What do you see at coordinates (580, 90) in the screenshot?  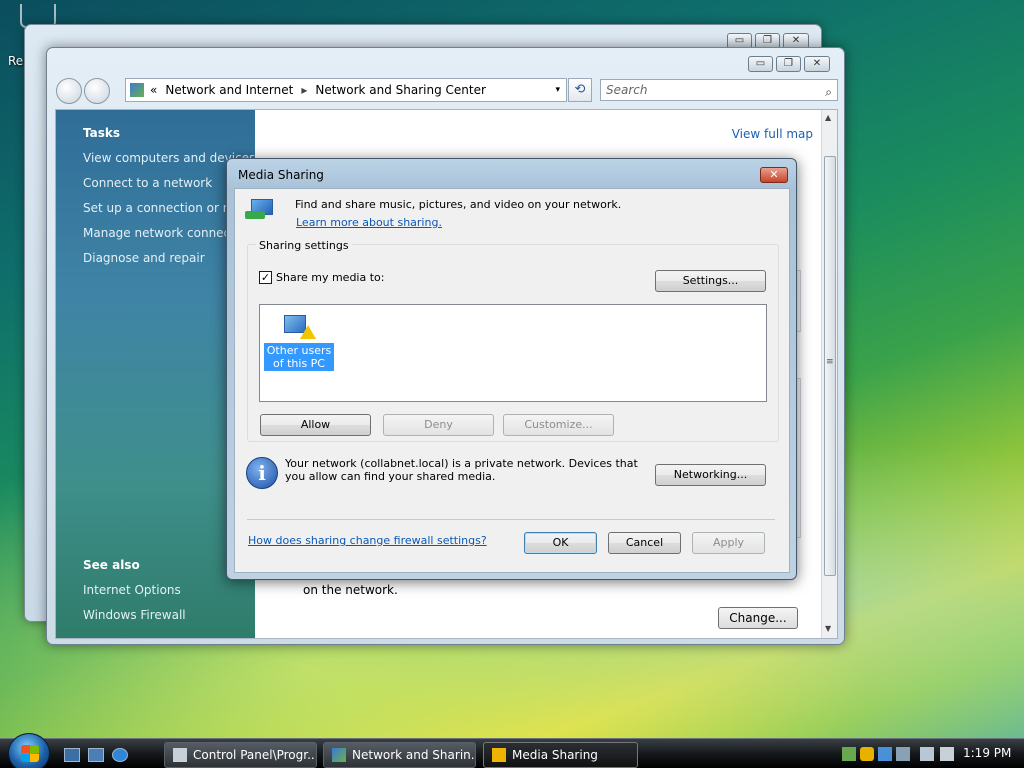 I see `refresh-icon: ⟲` at bounding box center [580, 90].